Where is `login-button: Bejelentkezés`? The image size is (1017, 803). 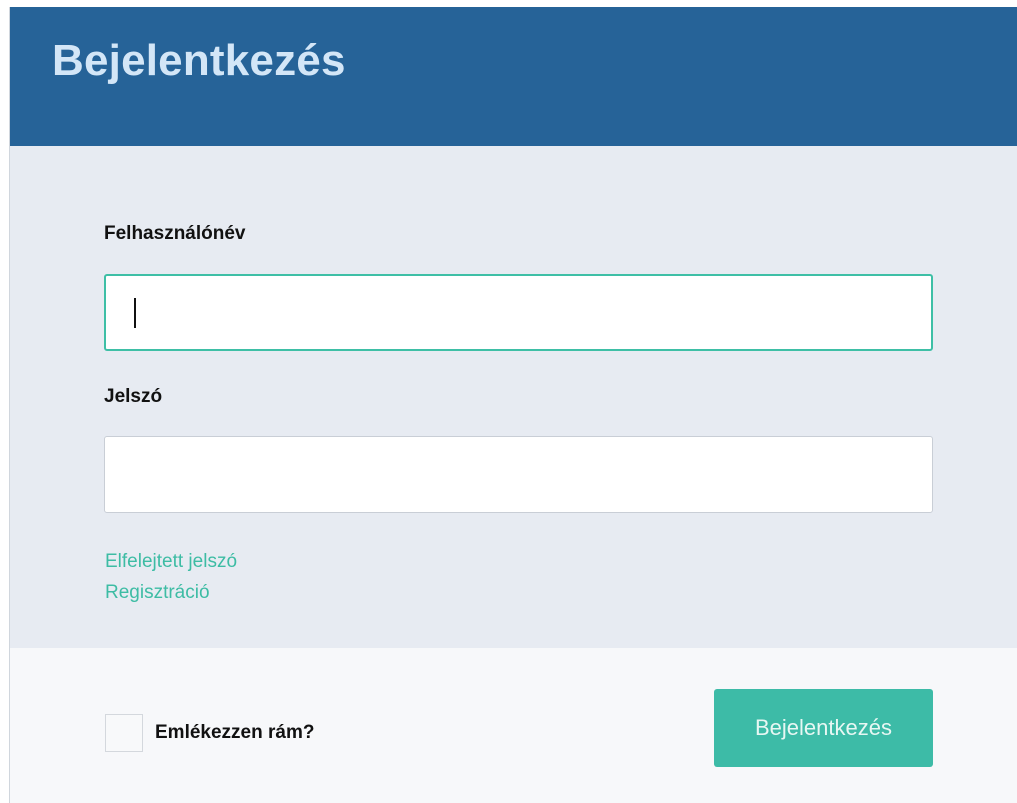
login-button: Bejelentkezés is located at coordinates (823, 728).